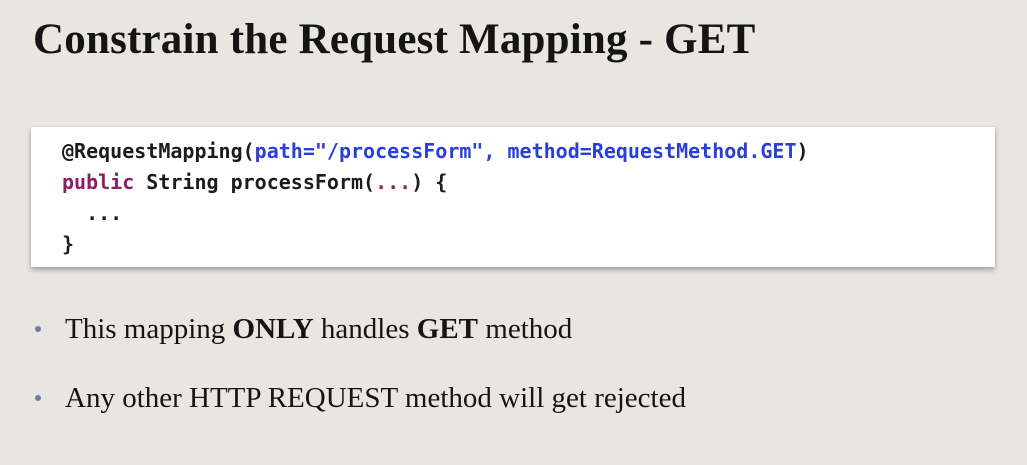 This screenshot has width=1027, height=465. What do you see at coordinates (149, 329) in the screenshot?
I see `bullet-text-prefix: This mapping` at bounding box center [149, 329].